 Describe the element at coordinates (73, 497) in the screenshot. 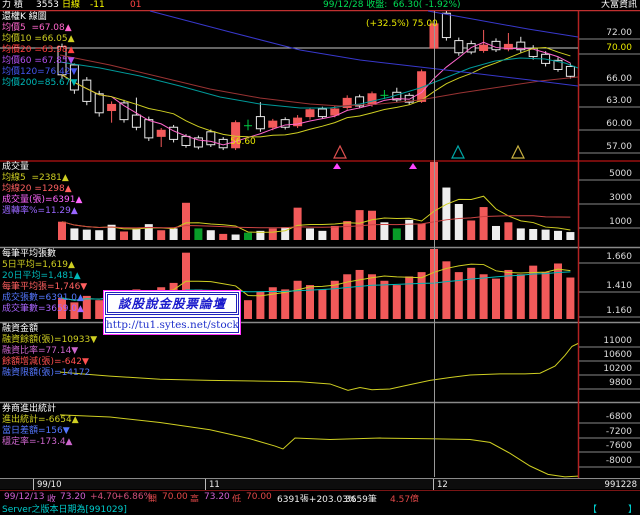

I see `status-segment: 73.20` at that location.